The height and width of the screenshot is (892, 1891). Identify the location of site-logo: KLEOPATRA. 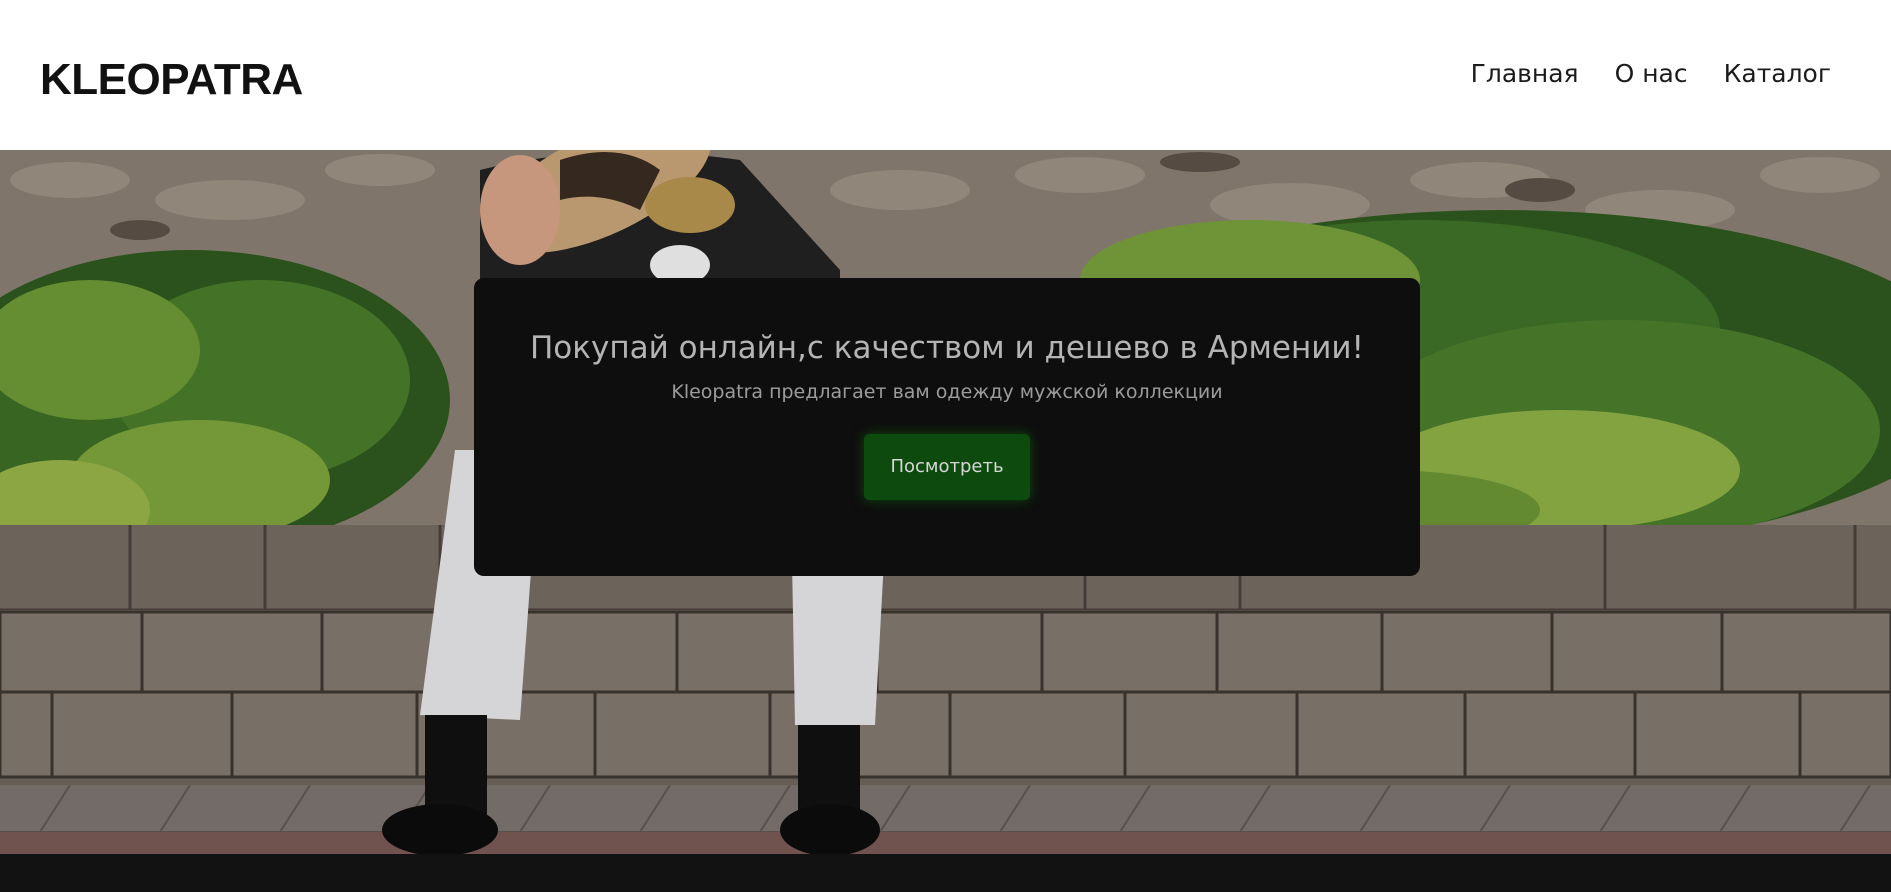
(171, 80).